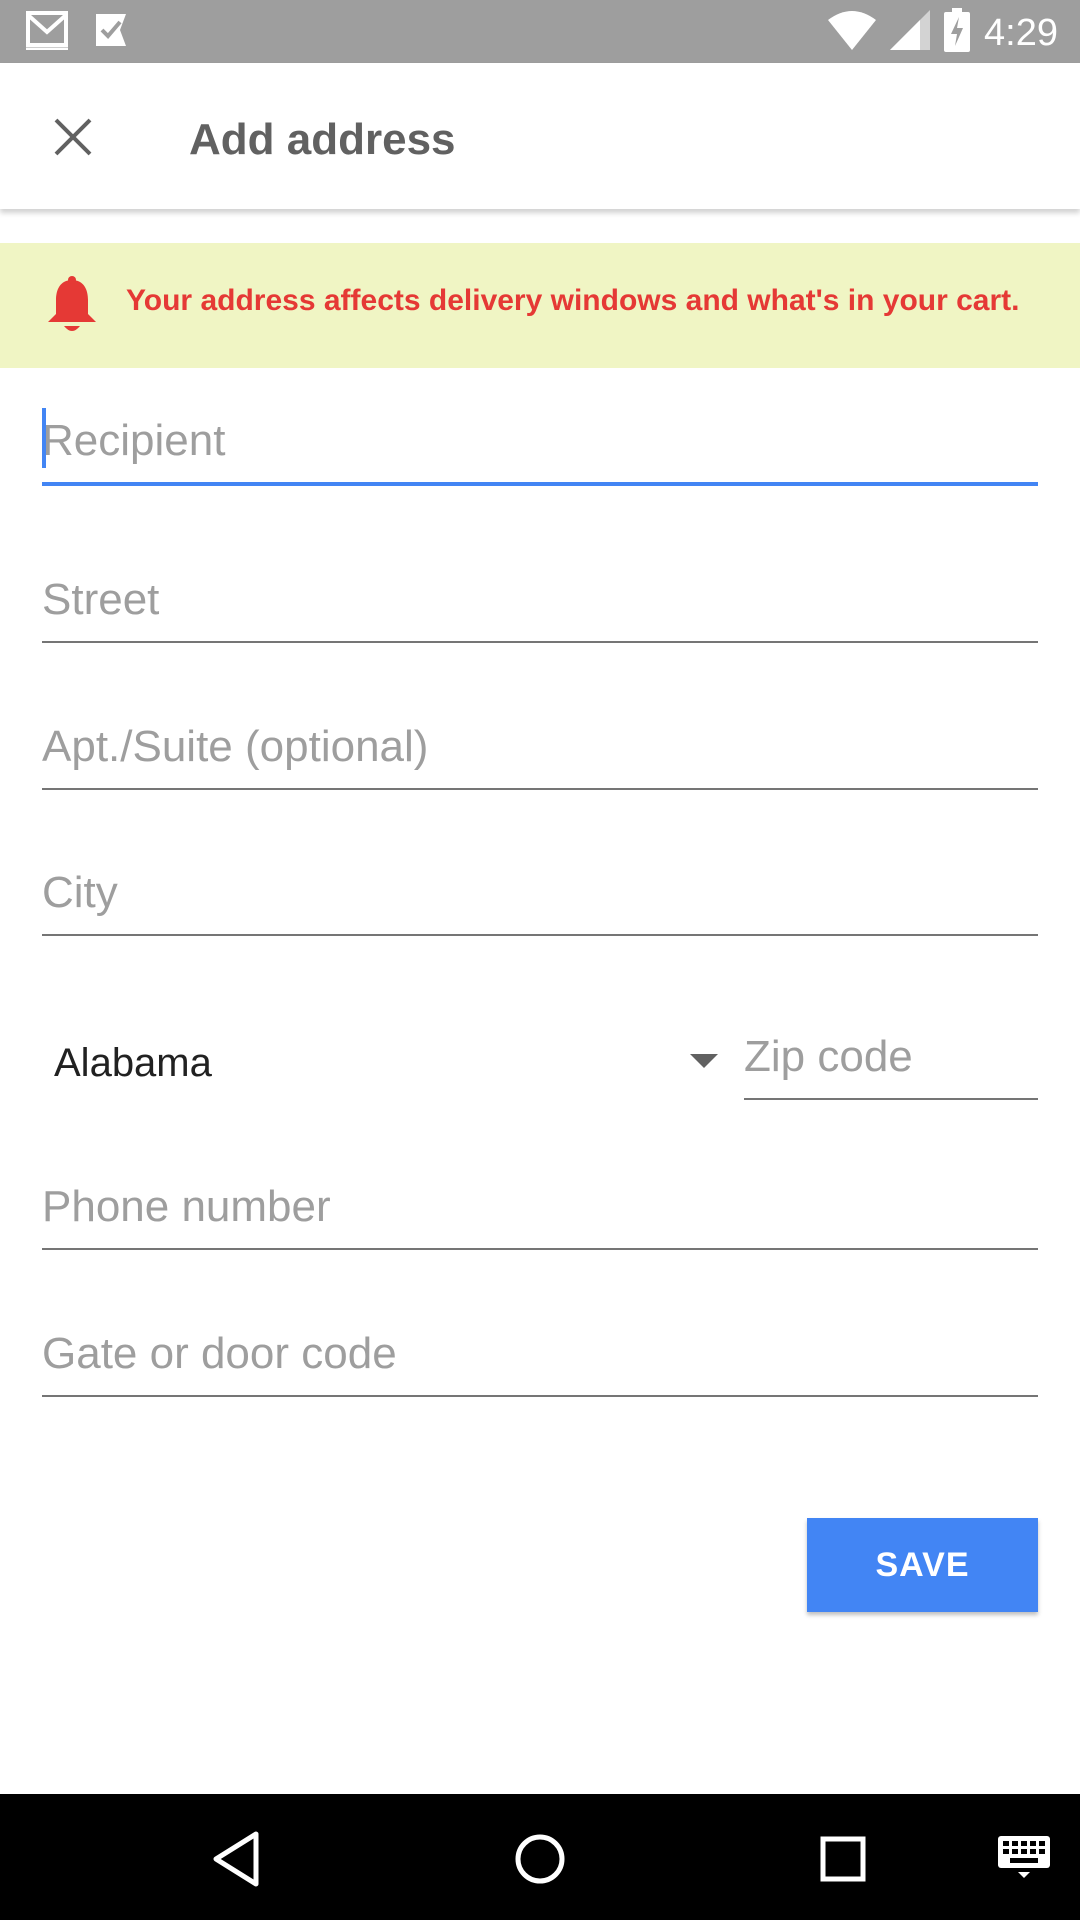 This screenshot has width=1080, height=1920. Describe the element at coordinates (852, 32) in the screenshot. I see `wifi-icon` at that location.